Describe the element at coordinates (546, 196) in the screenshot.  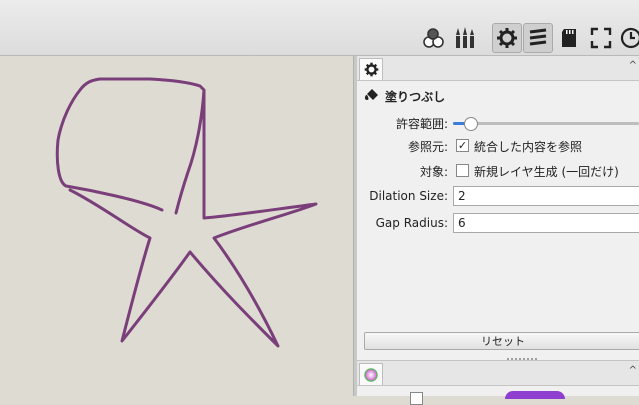
I see `dilation-size-field: 2` at that location.